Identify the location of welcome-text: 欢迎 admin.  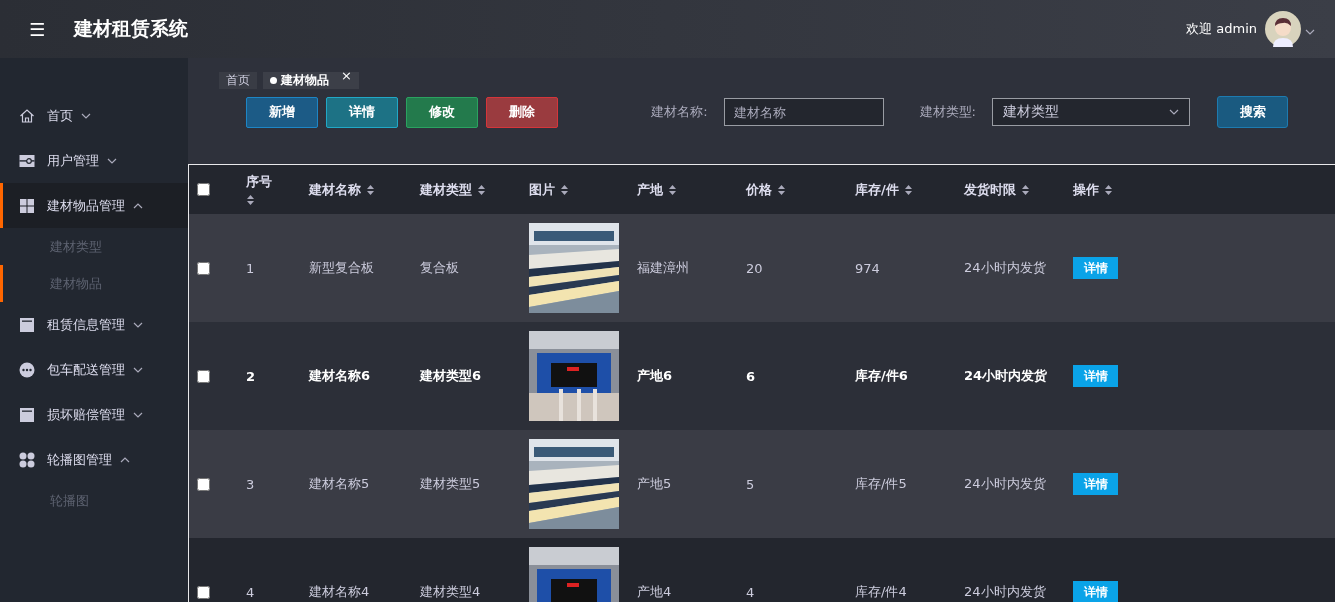
(1221, 29).